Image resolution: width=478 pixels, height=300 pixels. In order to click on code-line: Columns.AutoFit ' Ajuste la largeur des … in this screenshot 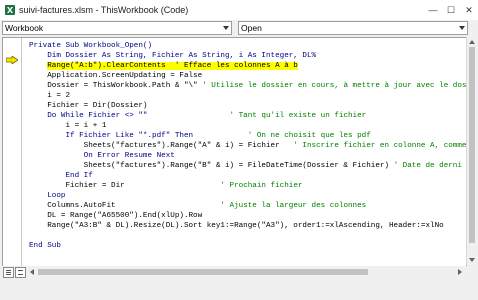, I will do `click(247, 206)`.